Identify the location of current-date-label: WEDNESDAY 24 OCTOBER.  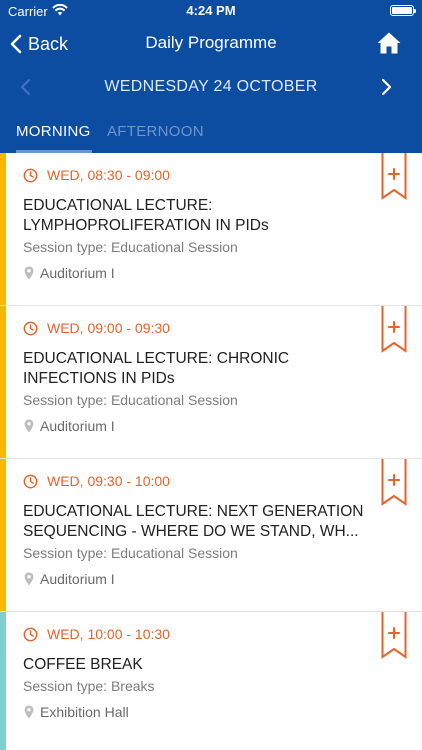
(211, 86).